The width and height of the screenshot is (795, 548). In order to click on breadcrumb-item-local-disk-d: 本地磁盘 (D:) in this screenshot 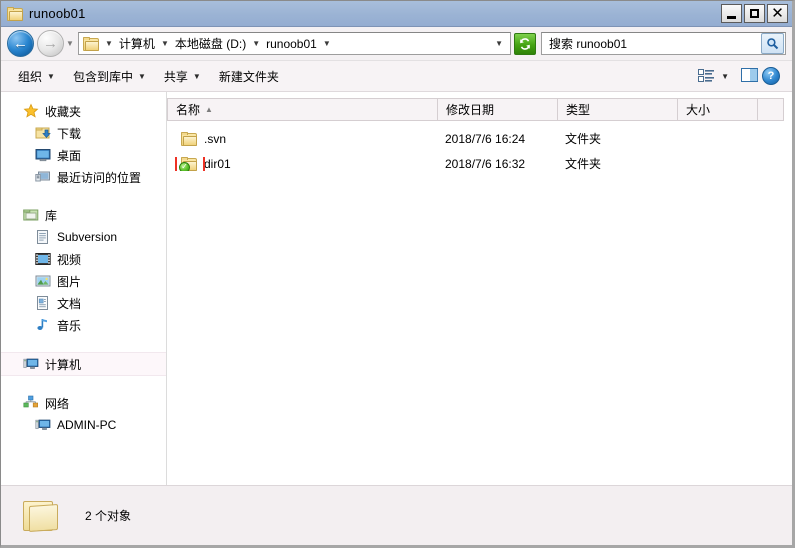, I will do `click(210, 43)`.